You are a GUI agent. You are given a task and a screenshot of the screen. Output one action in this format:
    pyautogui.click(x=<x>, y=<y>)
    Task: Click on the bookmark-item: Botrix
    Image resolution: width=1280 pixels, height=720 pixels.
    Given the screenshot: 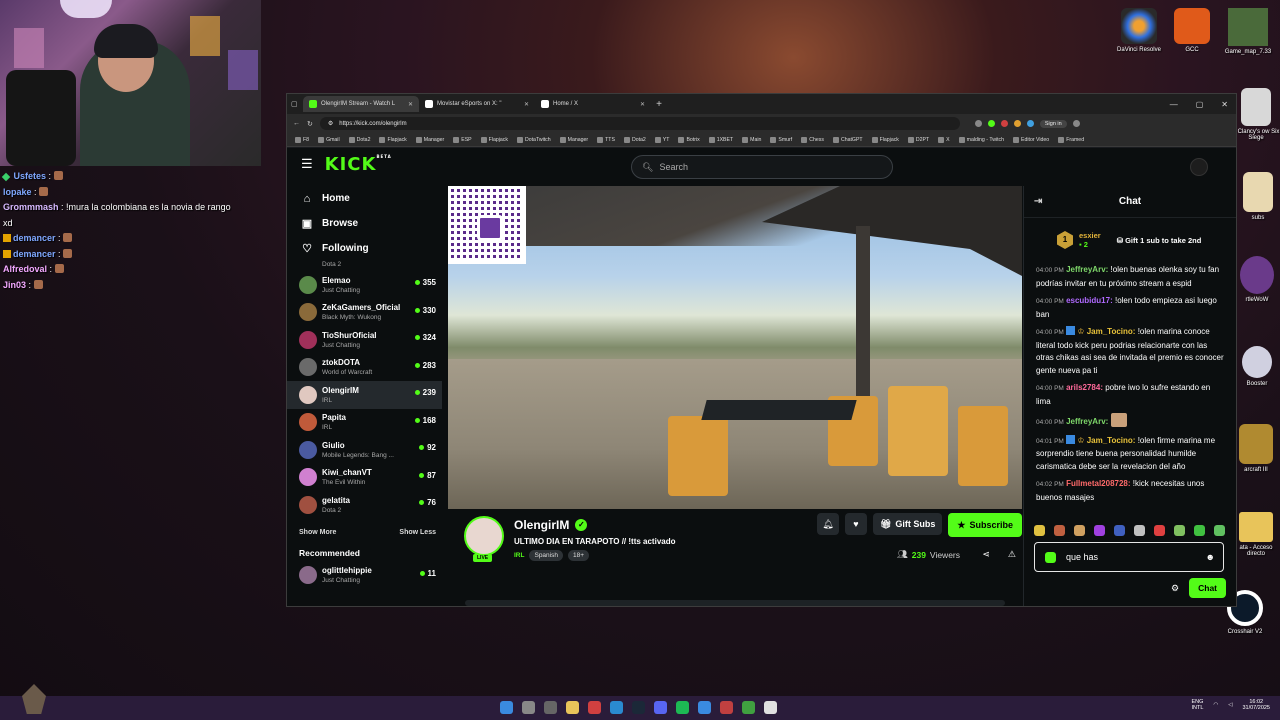 What is the action you would take?
    pyautogui.click(x=689, y=139)
    